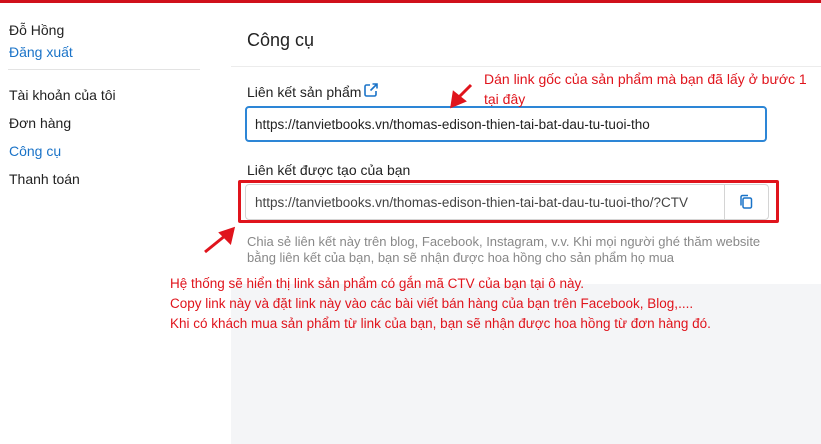 The image size is (821, 444). I want to click on highlight-box, so click(508, 201).